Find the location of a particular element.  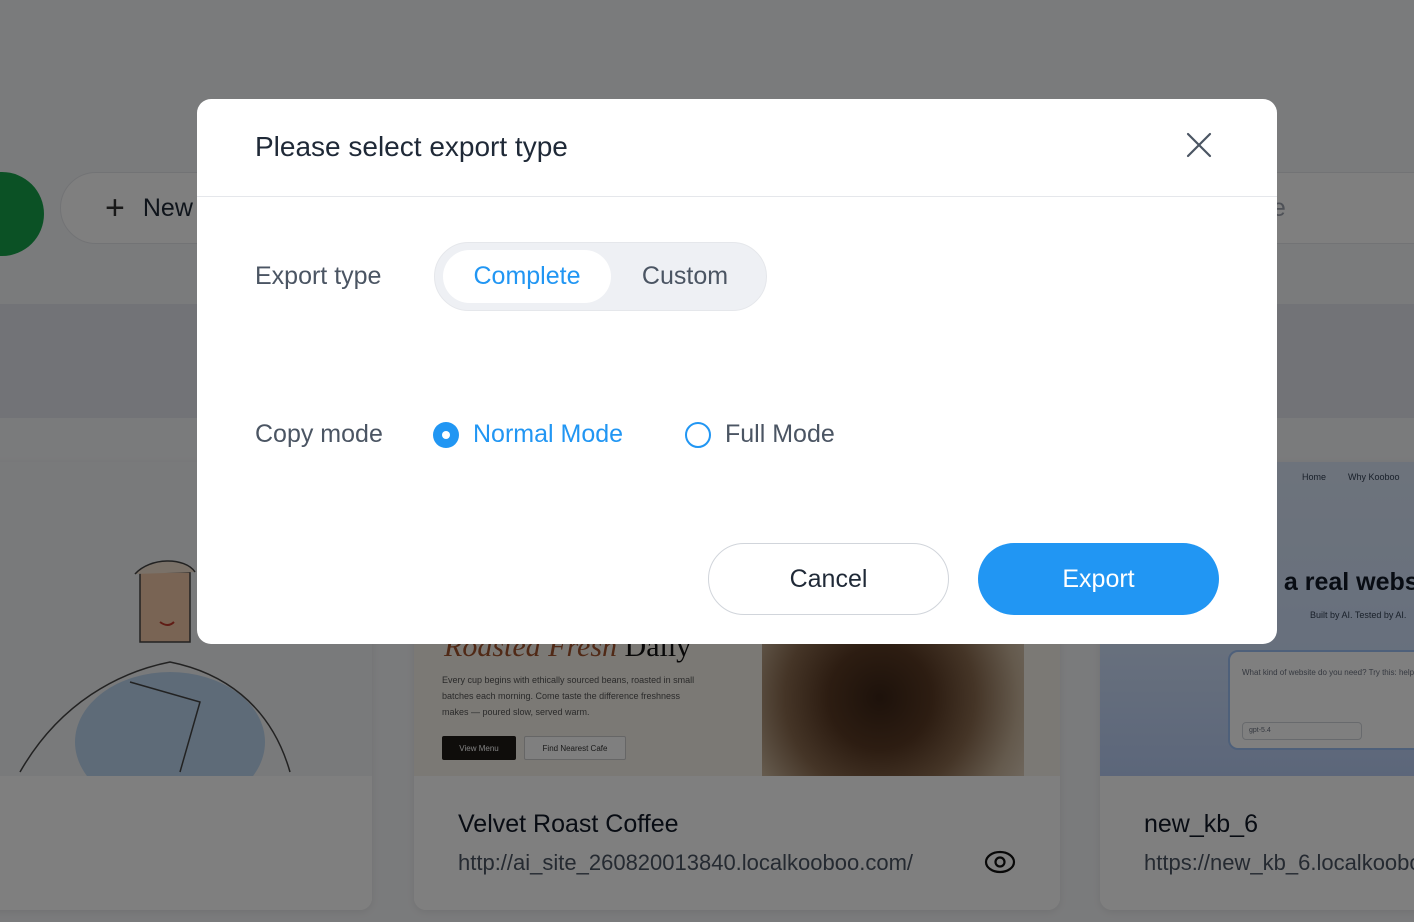

copy-mode-full-radio: Full Mode is located at coordinates (760, 434).